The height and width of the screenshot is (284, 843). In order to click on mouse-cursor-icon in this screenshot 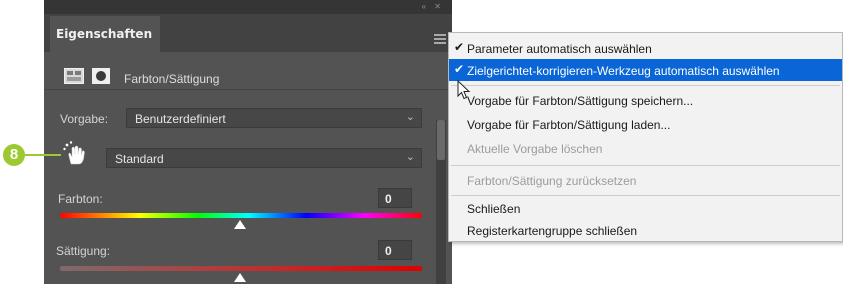, I will do `click(464, 90)`.